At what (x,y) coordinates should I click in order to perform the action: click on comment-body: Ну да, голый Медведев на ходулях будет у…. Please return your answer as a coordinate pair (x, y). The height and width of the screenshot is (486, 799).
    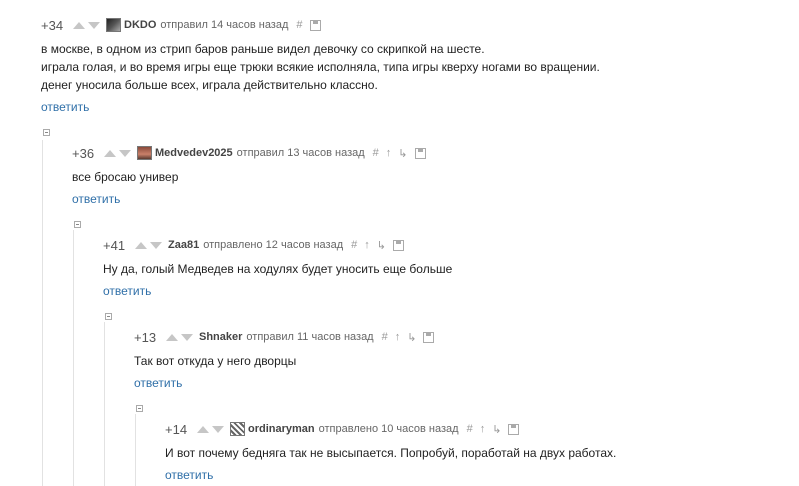
    Looking at the image, I should click on (277, 269).